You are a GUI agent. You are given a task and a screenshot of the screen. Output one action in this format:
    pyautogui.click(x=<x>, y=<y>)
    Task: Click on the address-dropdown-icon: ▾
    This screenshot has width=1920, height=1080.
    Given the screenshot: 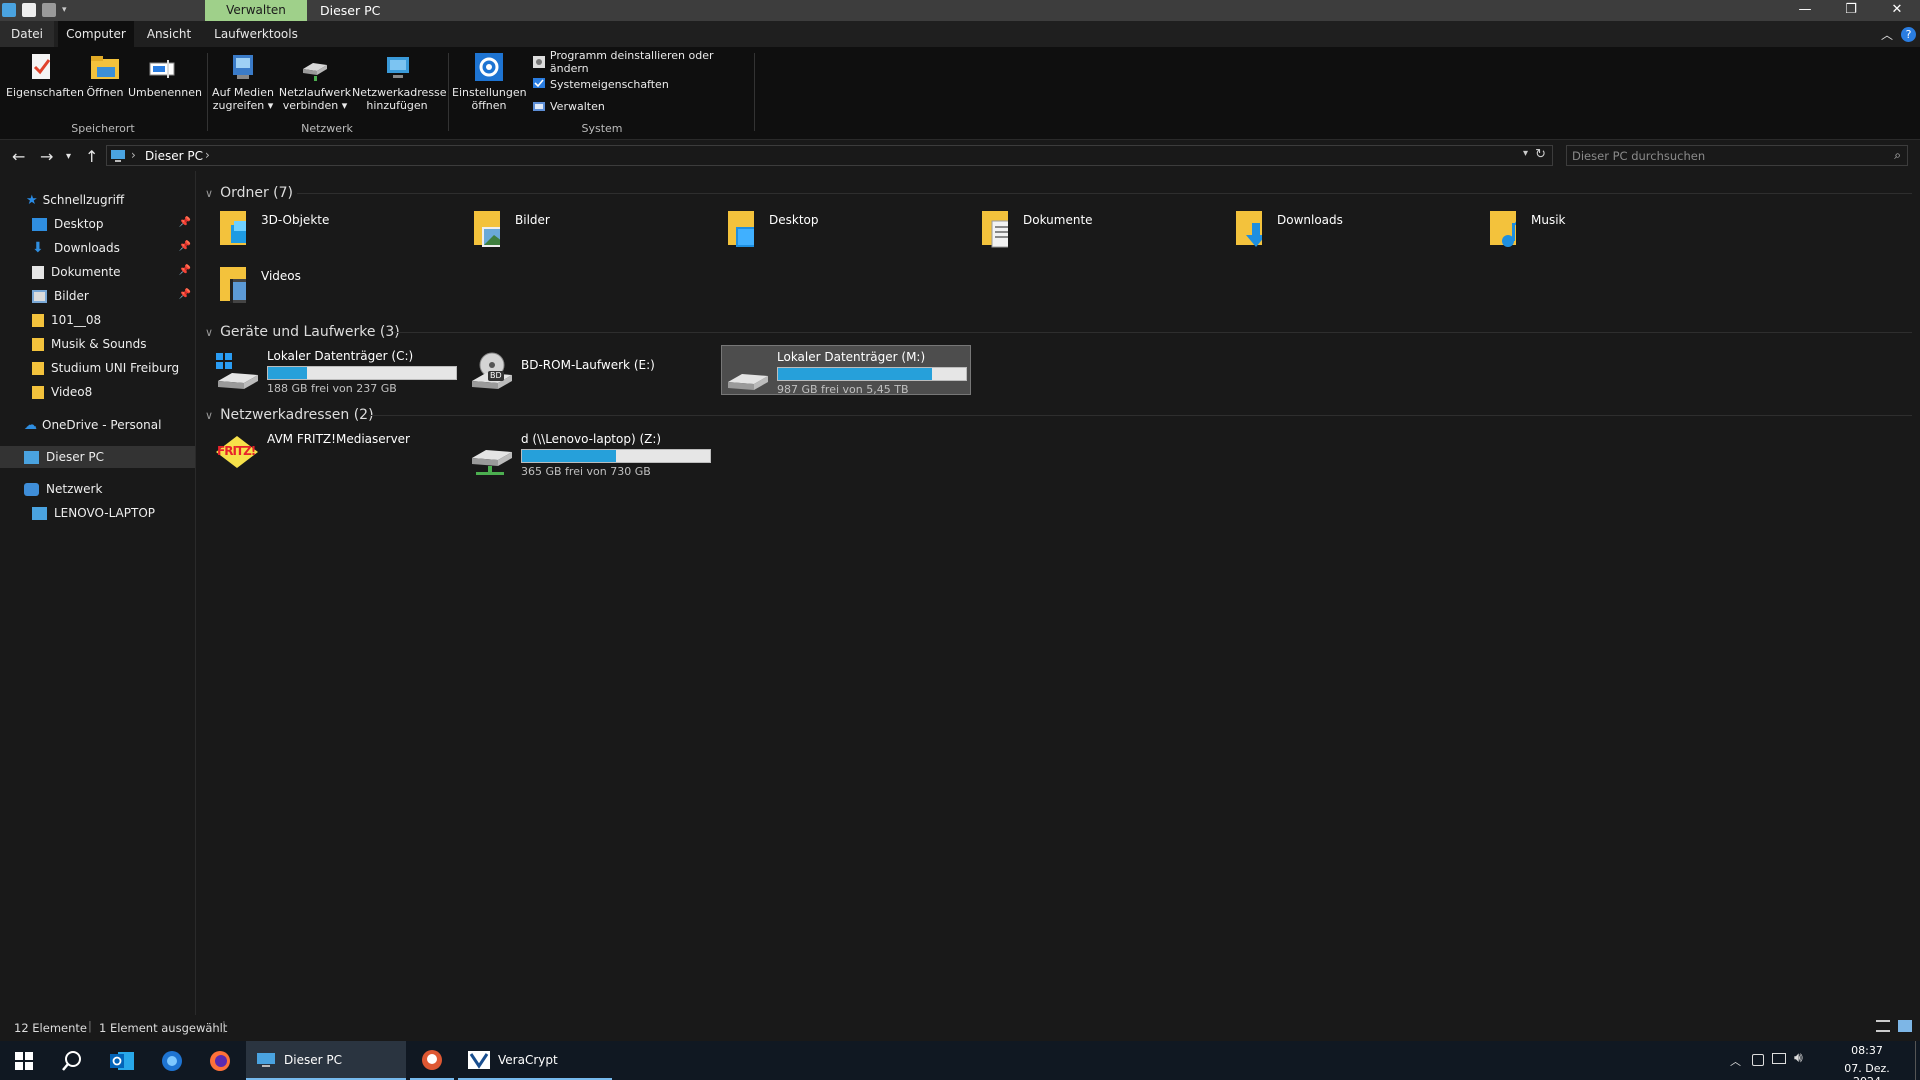 What is the action you would take?
    pyautogui.click(x=1525, y=153)
    